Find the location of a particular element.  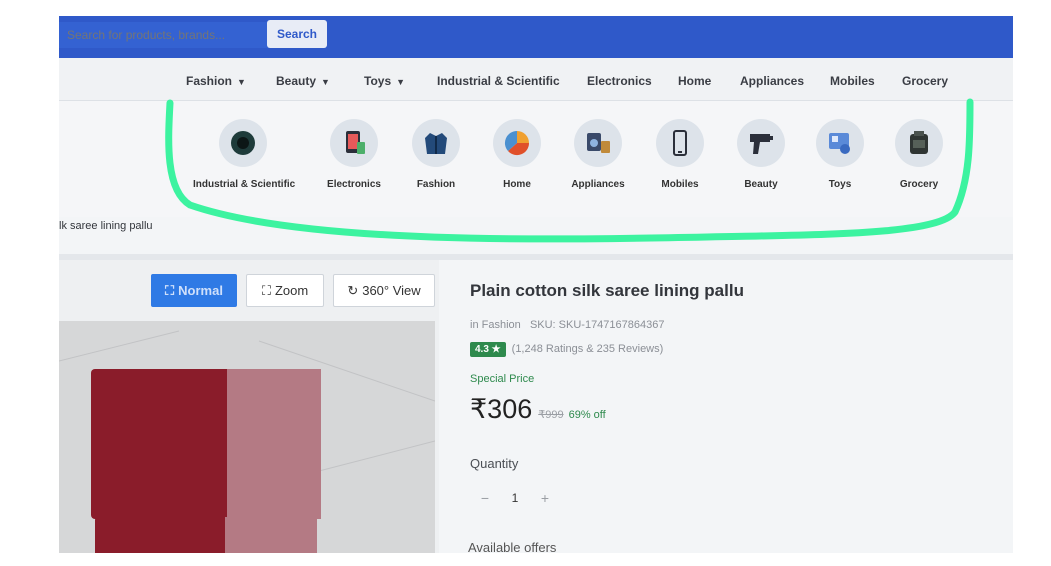

product-sku: SKU: SKU-1747167864367 is located at coordinates (597, 325).